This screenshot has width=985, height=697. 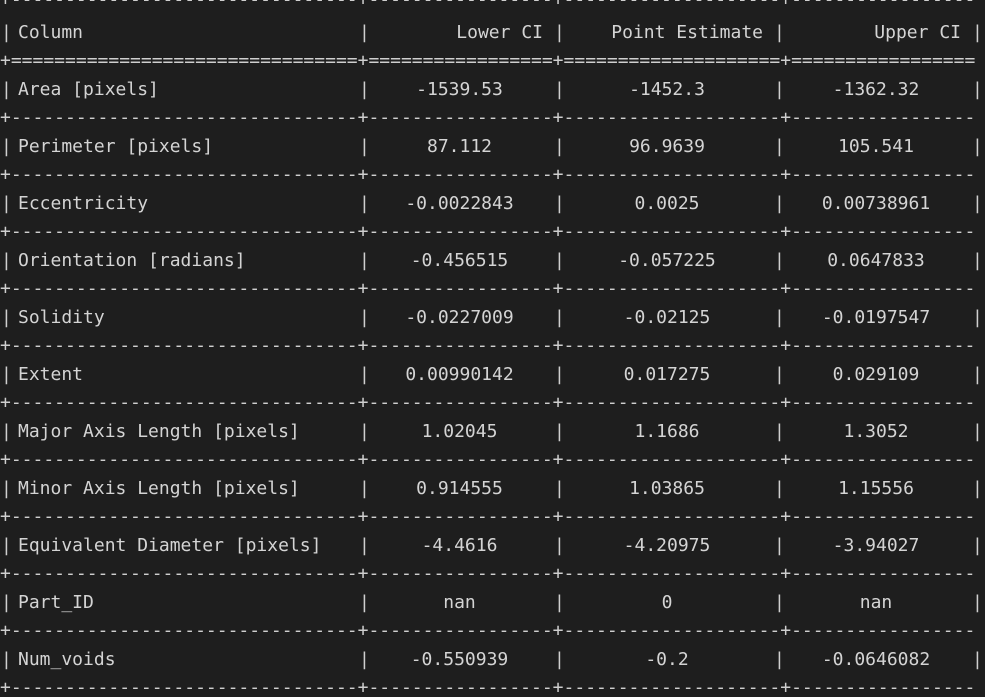 What do you see at coordinates (492, 603) in the screenshot?
I see `table-row: | | | | | Part_ID nan 0 nan` at bounding box center [492, 603].